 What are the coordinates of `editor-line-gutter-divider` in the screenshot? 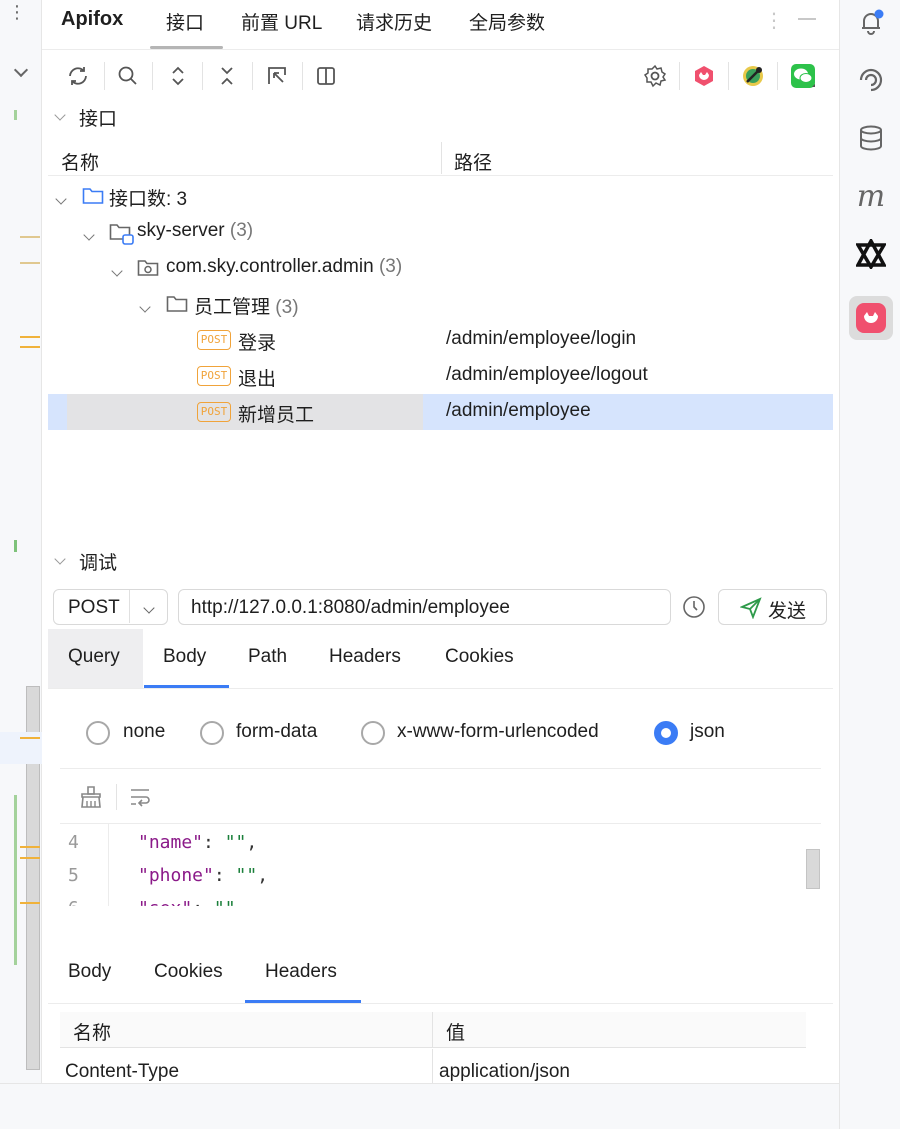 It's located at (108, 865).